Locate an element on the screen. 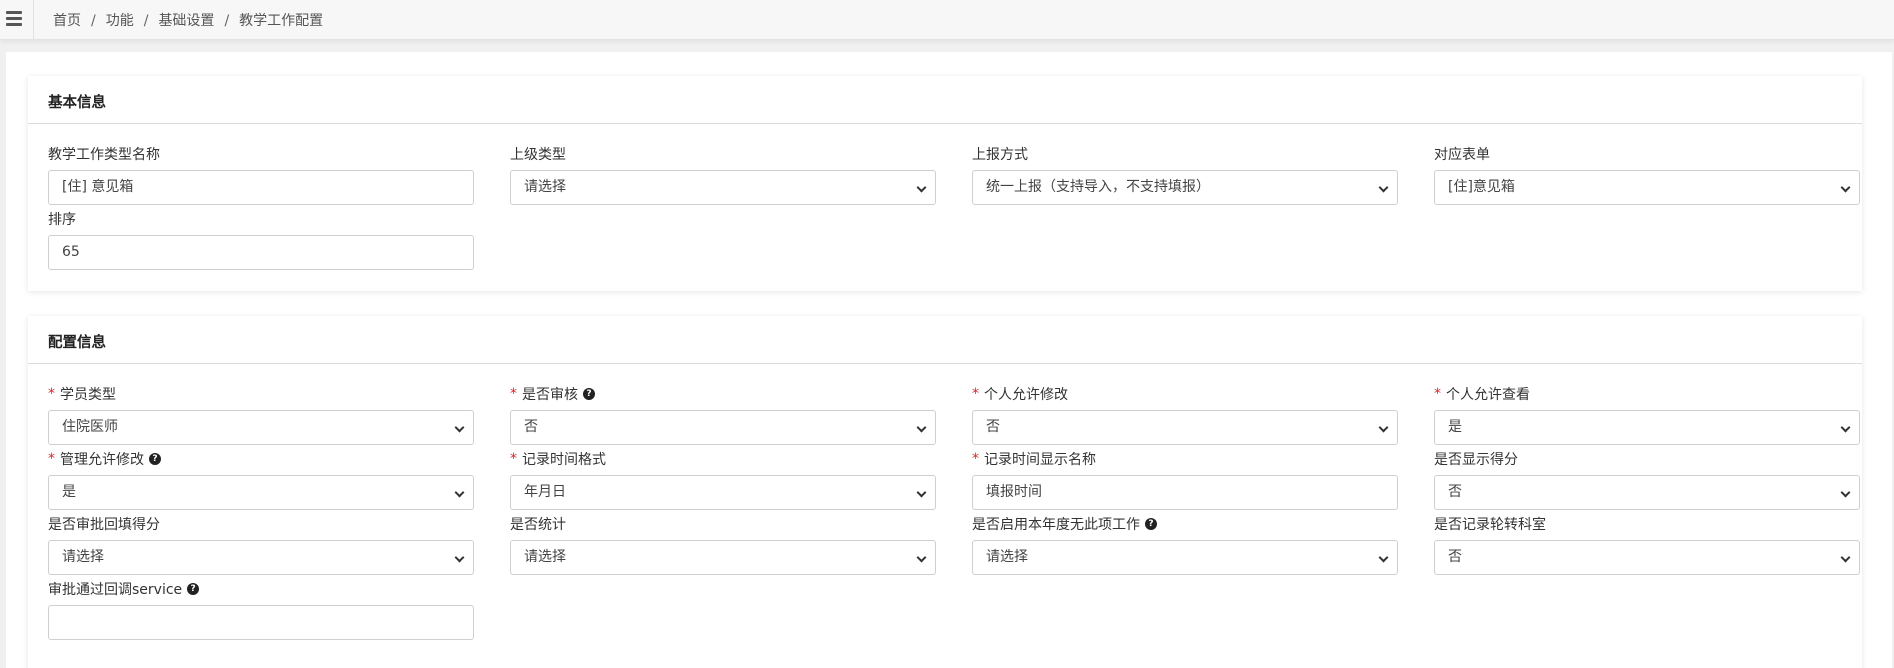 Image resolution: width=1894 pixels, height=668 pixels. topbar-divider is located at coordinates (33, 20).